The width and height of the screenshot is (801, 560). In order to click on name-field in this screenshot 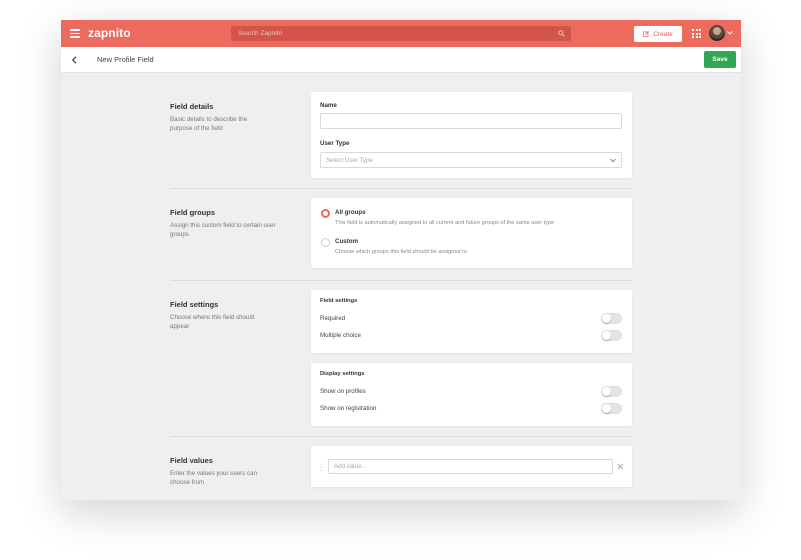, I will do `click(471, 121)`.